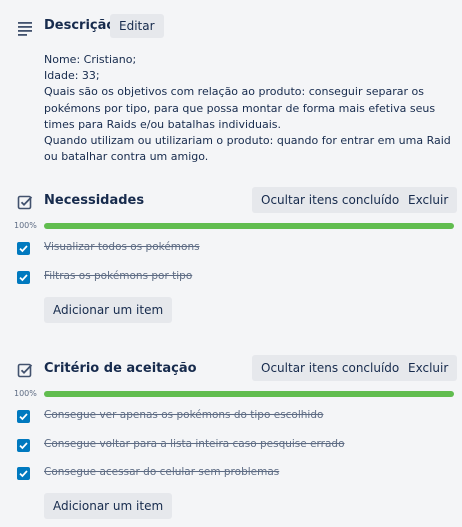 The width and height of the screenshot is (462, 527). What do you see at coordinates (137, 26) in the screenshot?
I see `edit-description-button: Editar` at bounding box center [137, 26].